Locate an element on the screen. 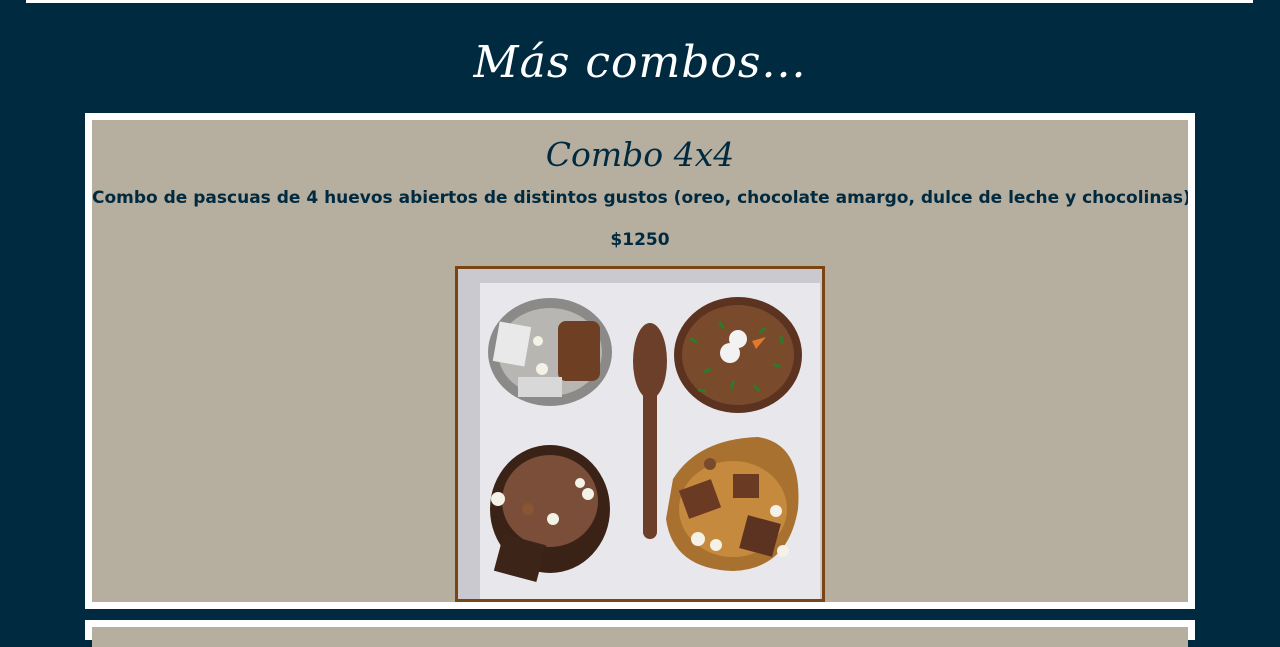 Image resolution: width=1280 pixels, height=647 pixels. chocolate-spoon-bowl is located at coordinates (650, 361).